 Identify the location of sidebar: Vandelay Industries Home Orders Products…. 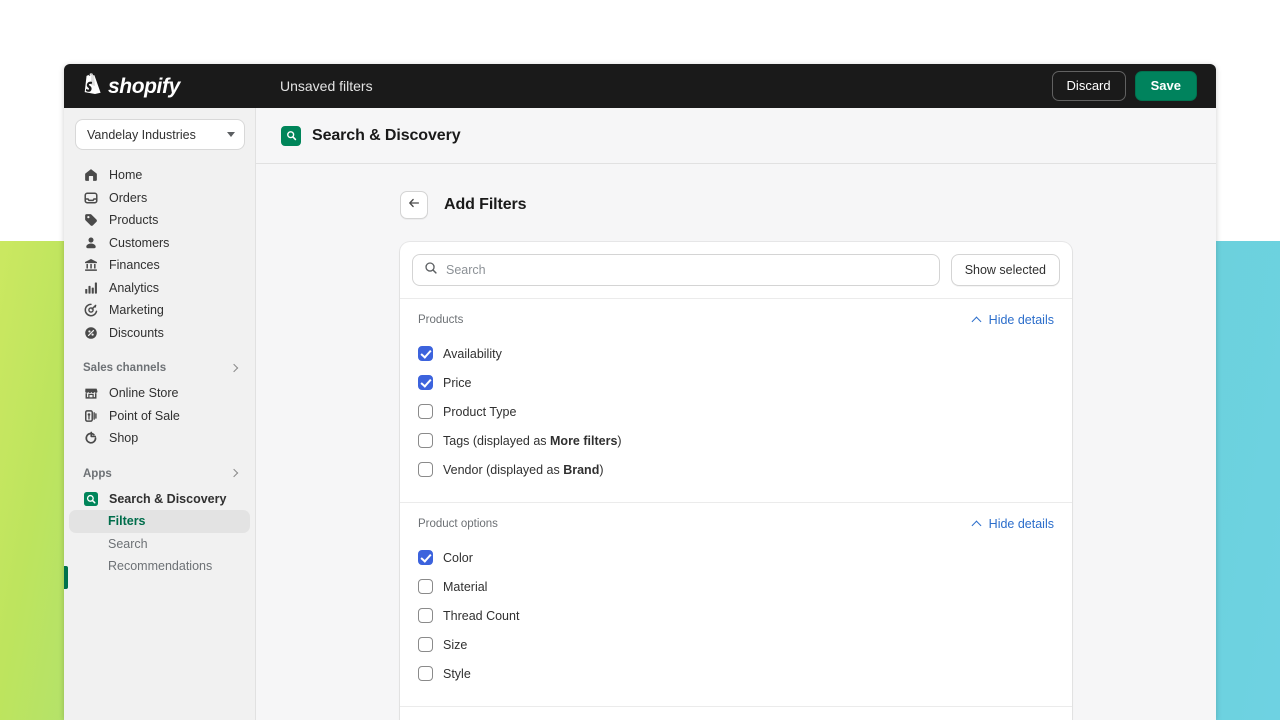
(160, 414).